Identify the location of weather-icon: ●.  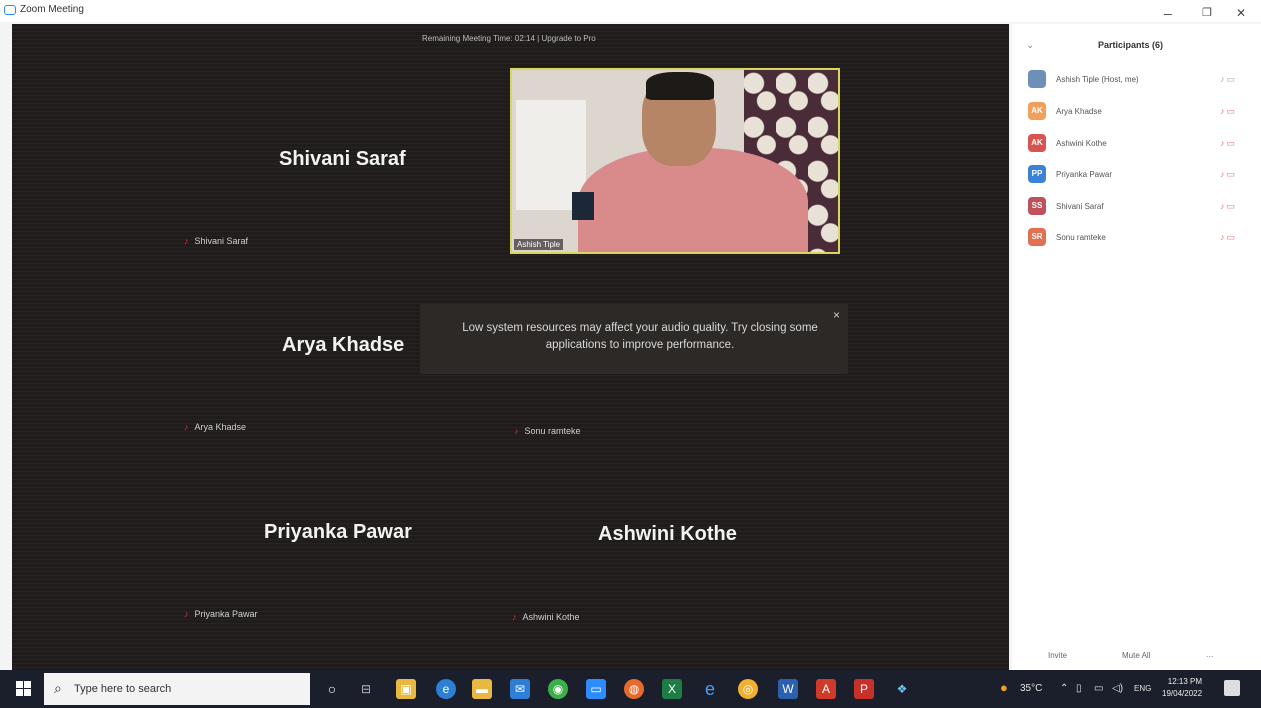
(1004, 687).